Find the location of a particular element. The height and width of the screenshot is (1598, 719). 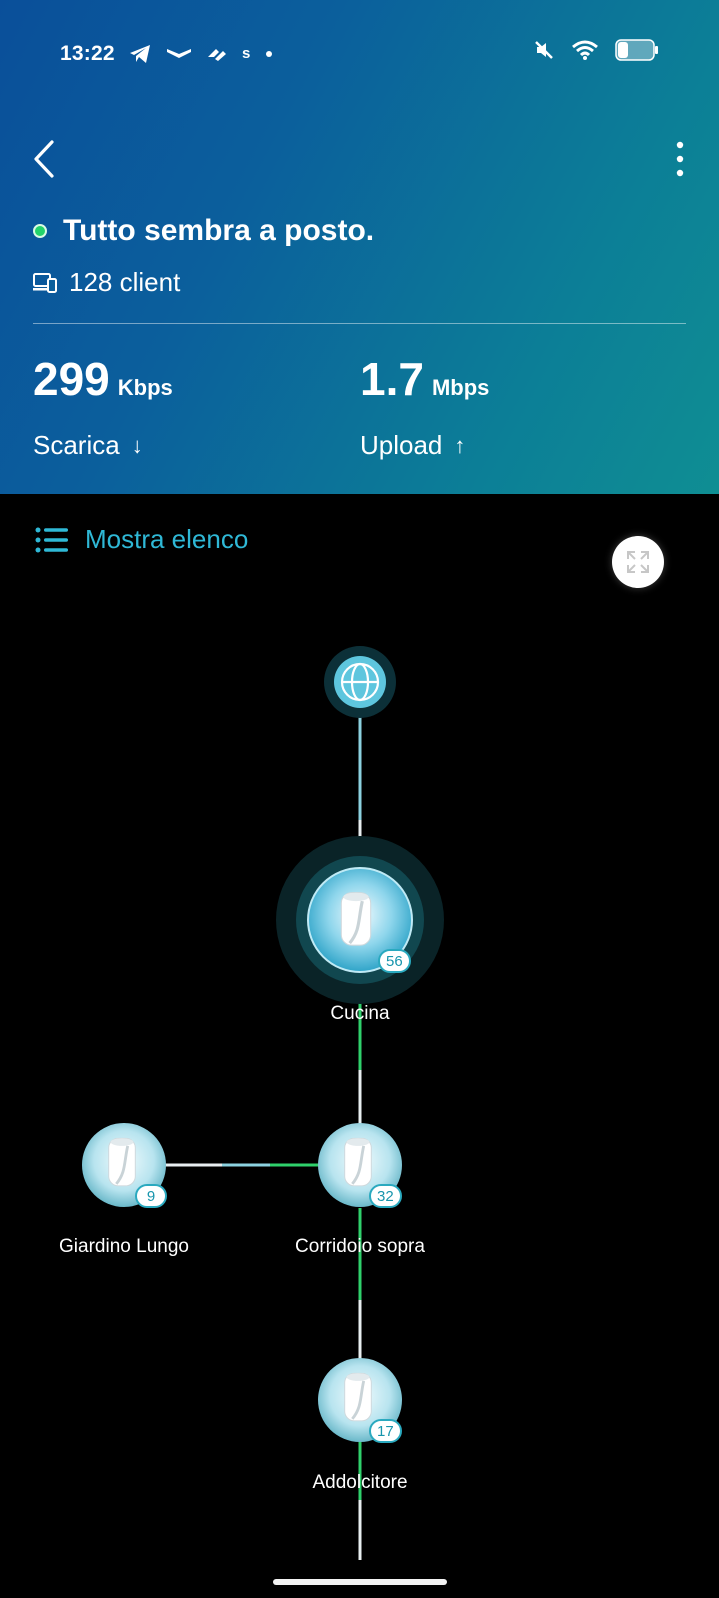

corridoio-label: Corridoio sopra is located at coordinates (360, 1246).